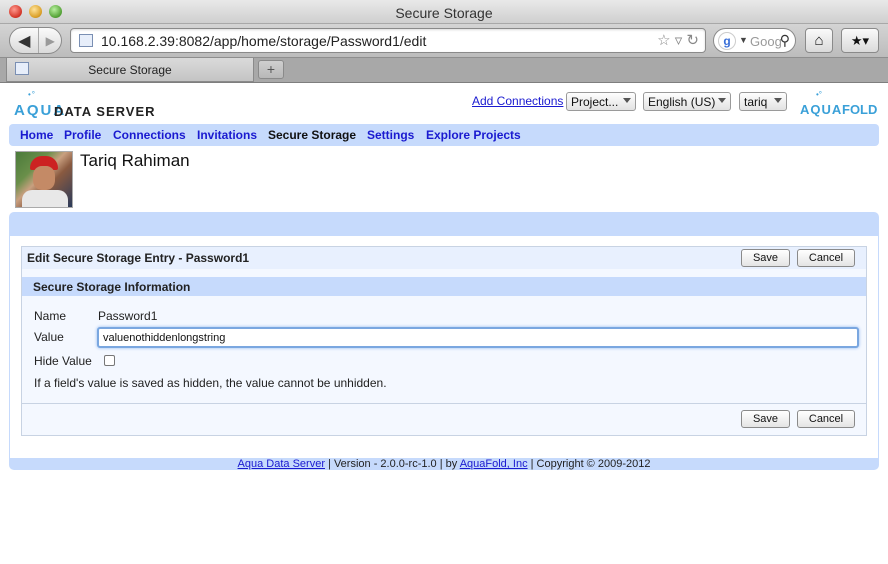  I want to click on search-placeholder: Goog, so click(766, 41).